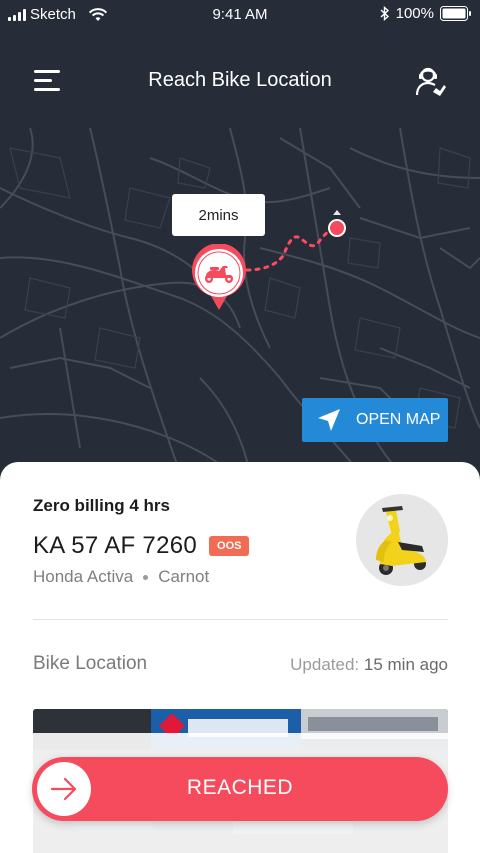 Image resolution: width=480 pixels, height=853 pixels. I want to click on separator-dot, so click(146, 577).